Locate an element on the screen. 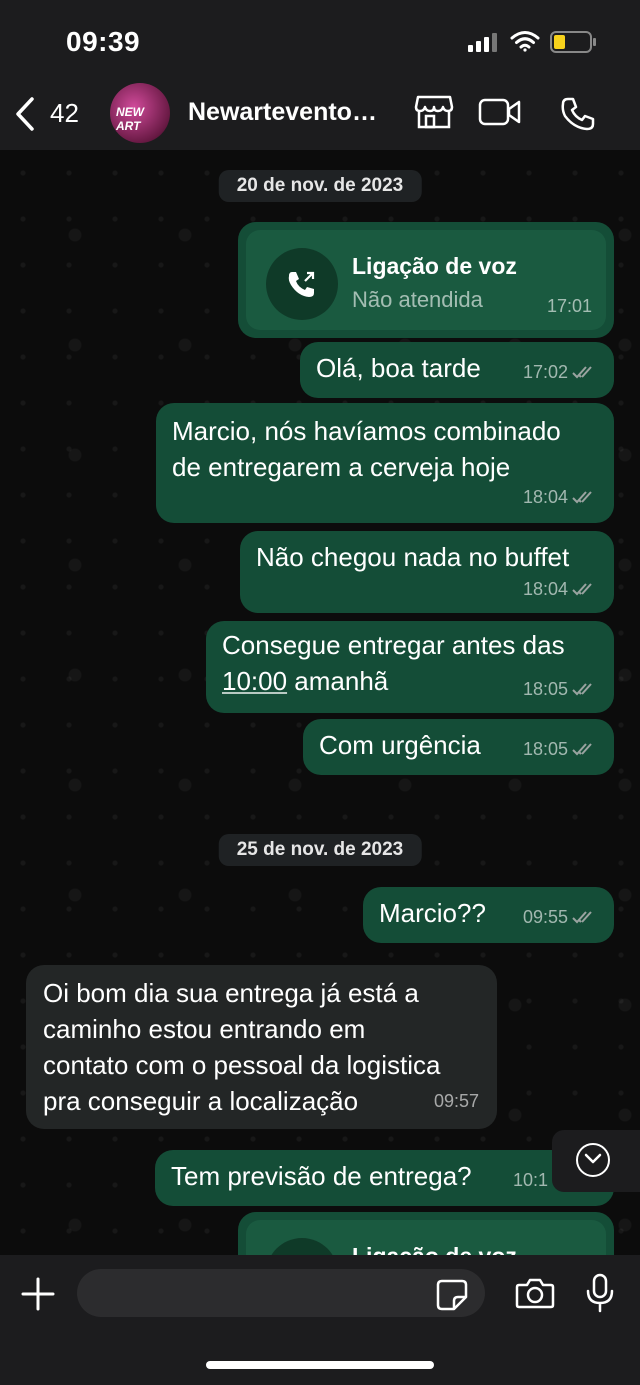 The height and width of the screenshot is (1385, 640). time-label: 17:01 is located at coordinates (569, 306).